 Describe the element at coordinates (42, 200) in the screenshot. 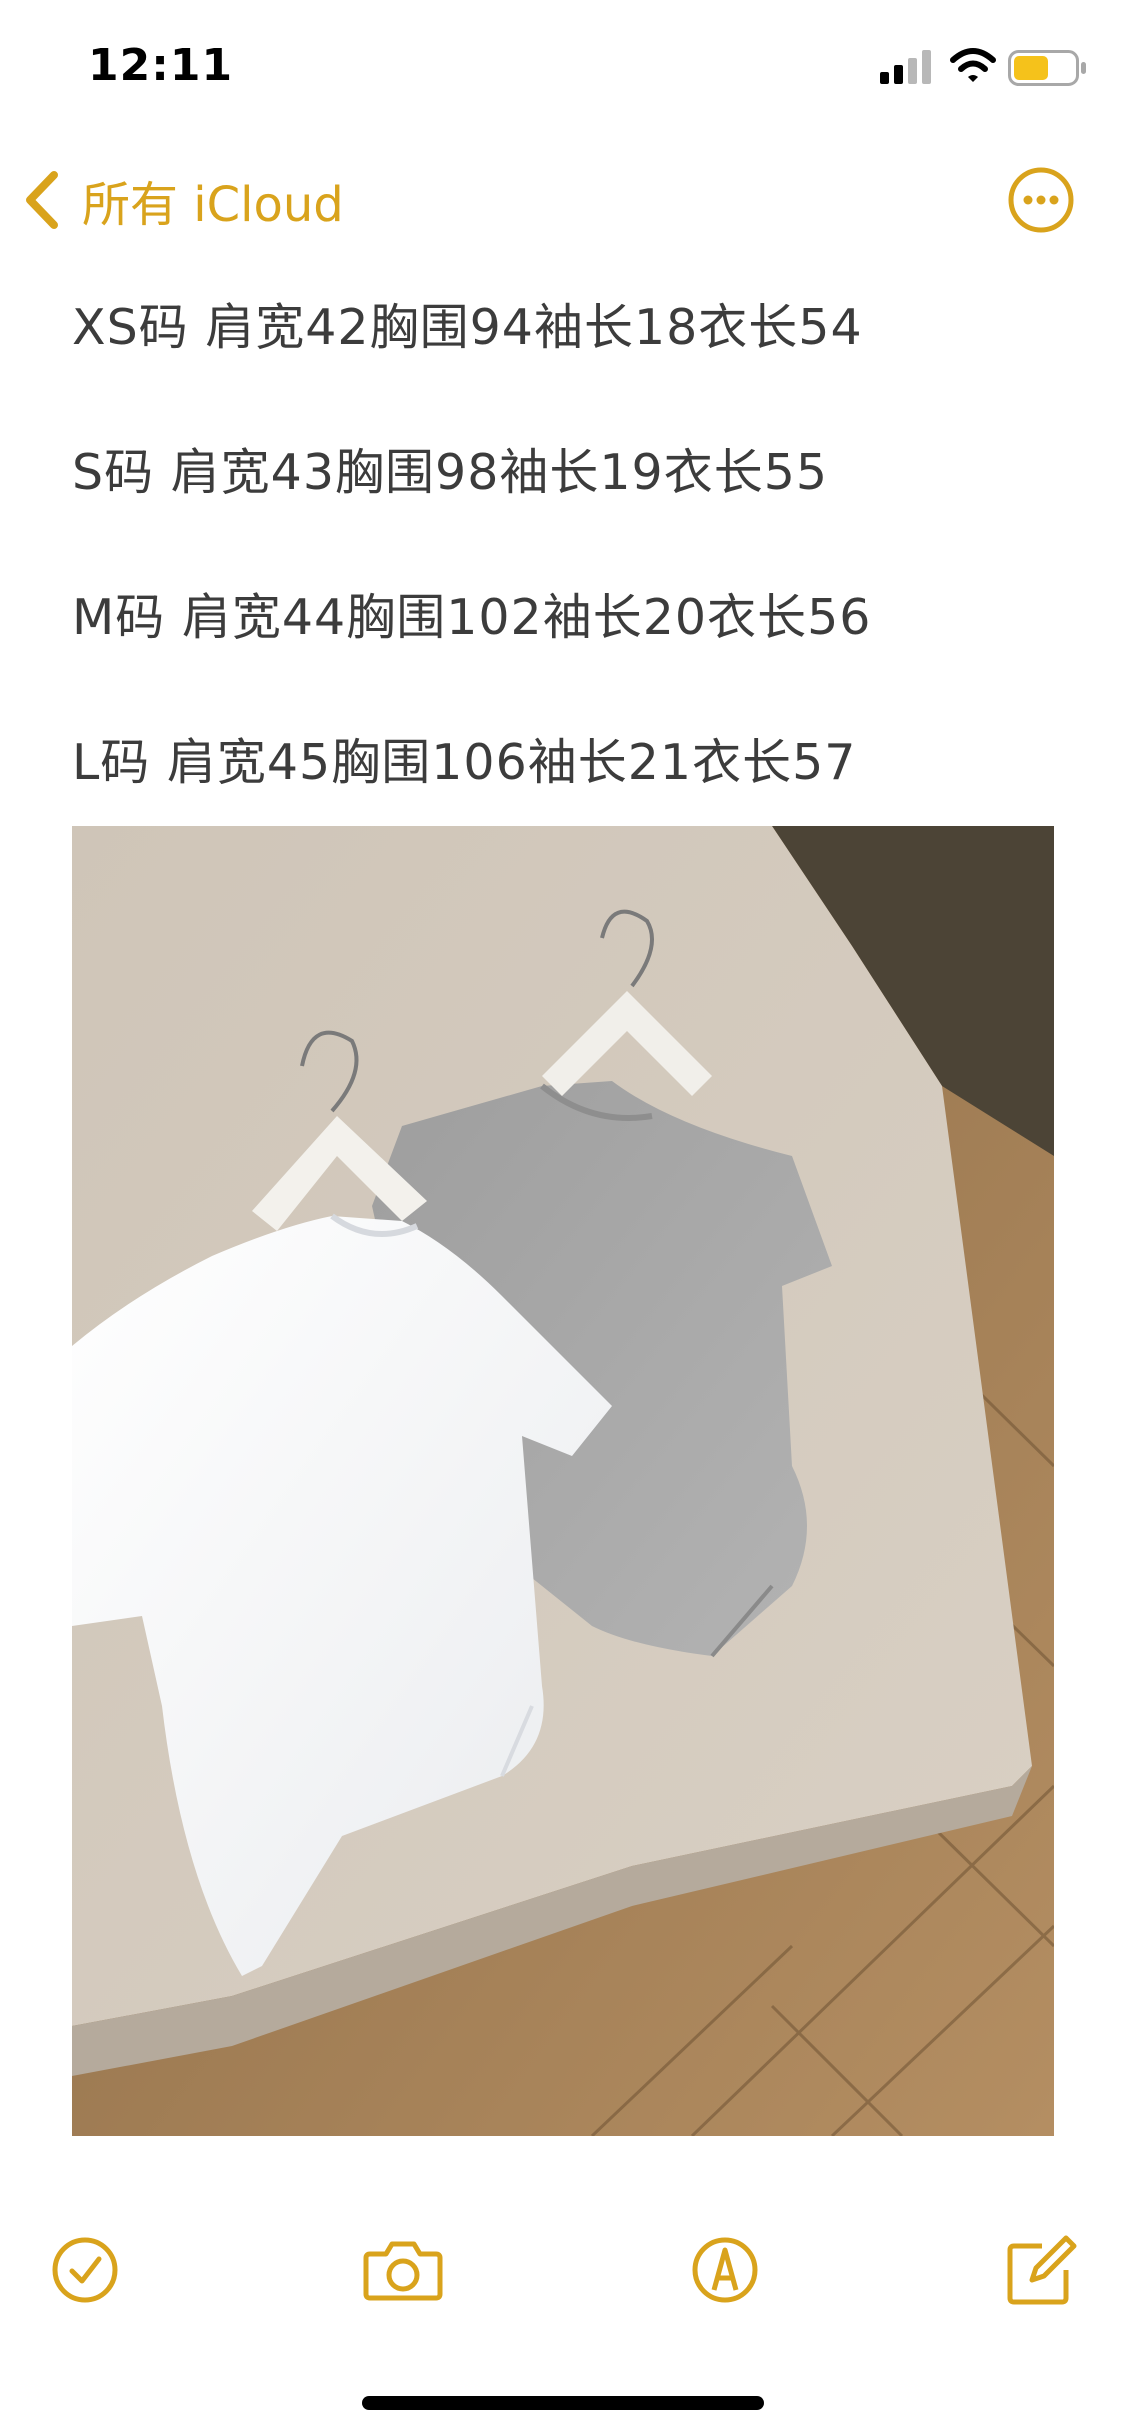

I see `chevron-left-icon` at that location.